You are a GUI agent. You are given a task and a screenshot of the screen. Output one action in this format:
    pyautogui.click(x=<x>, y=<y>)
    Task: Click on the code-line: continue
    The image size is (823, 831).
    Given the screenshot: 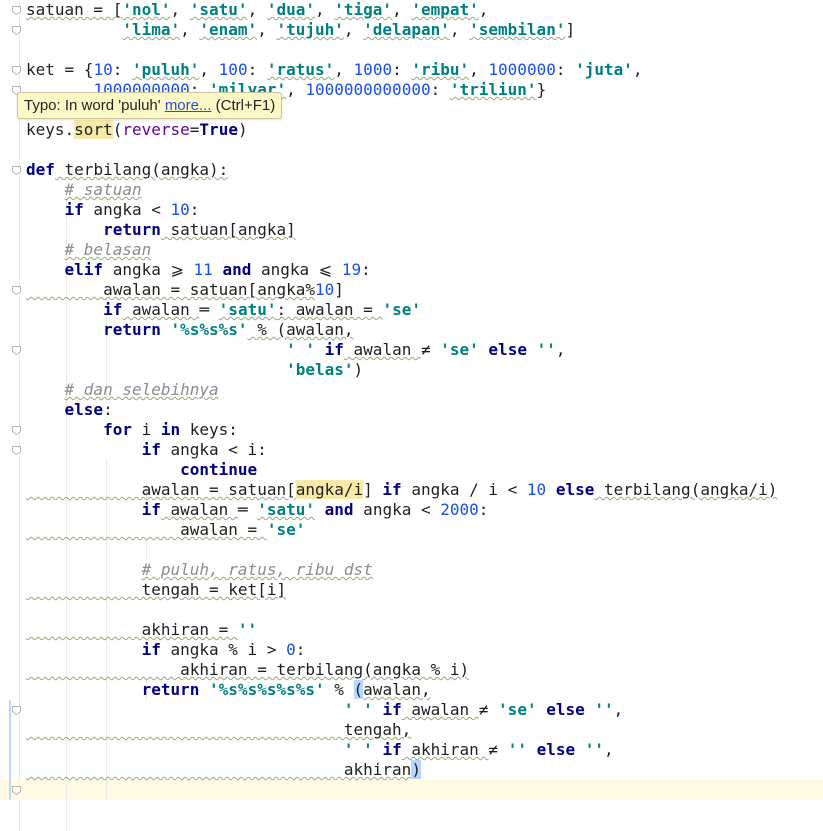 What is the action you would take?
    pyautogui.click(x=141, y=470)
    